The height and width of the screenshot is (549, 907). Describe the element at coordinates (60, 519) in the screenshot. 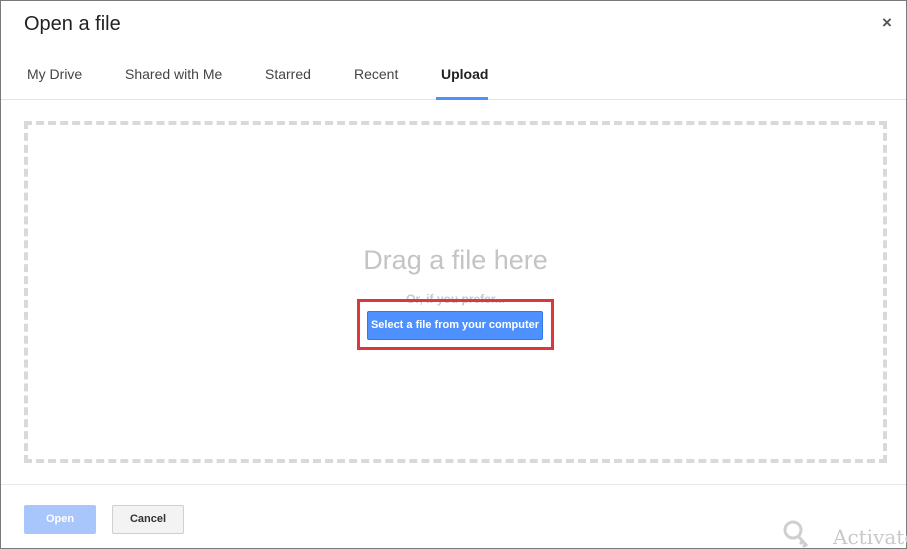

I see `open-button: Open` at that location.